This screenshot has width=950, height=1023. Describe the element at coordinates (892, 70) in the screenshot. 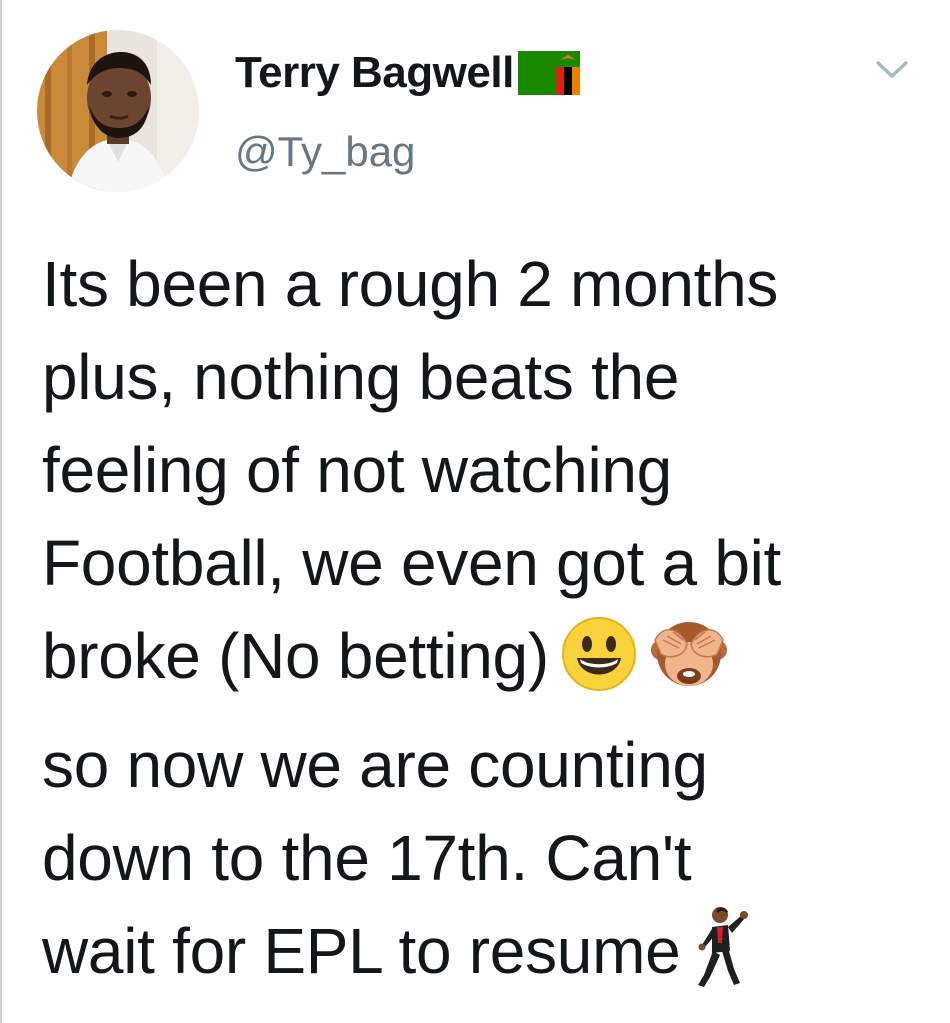

I see `chevron-down-icon` at that location.